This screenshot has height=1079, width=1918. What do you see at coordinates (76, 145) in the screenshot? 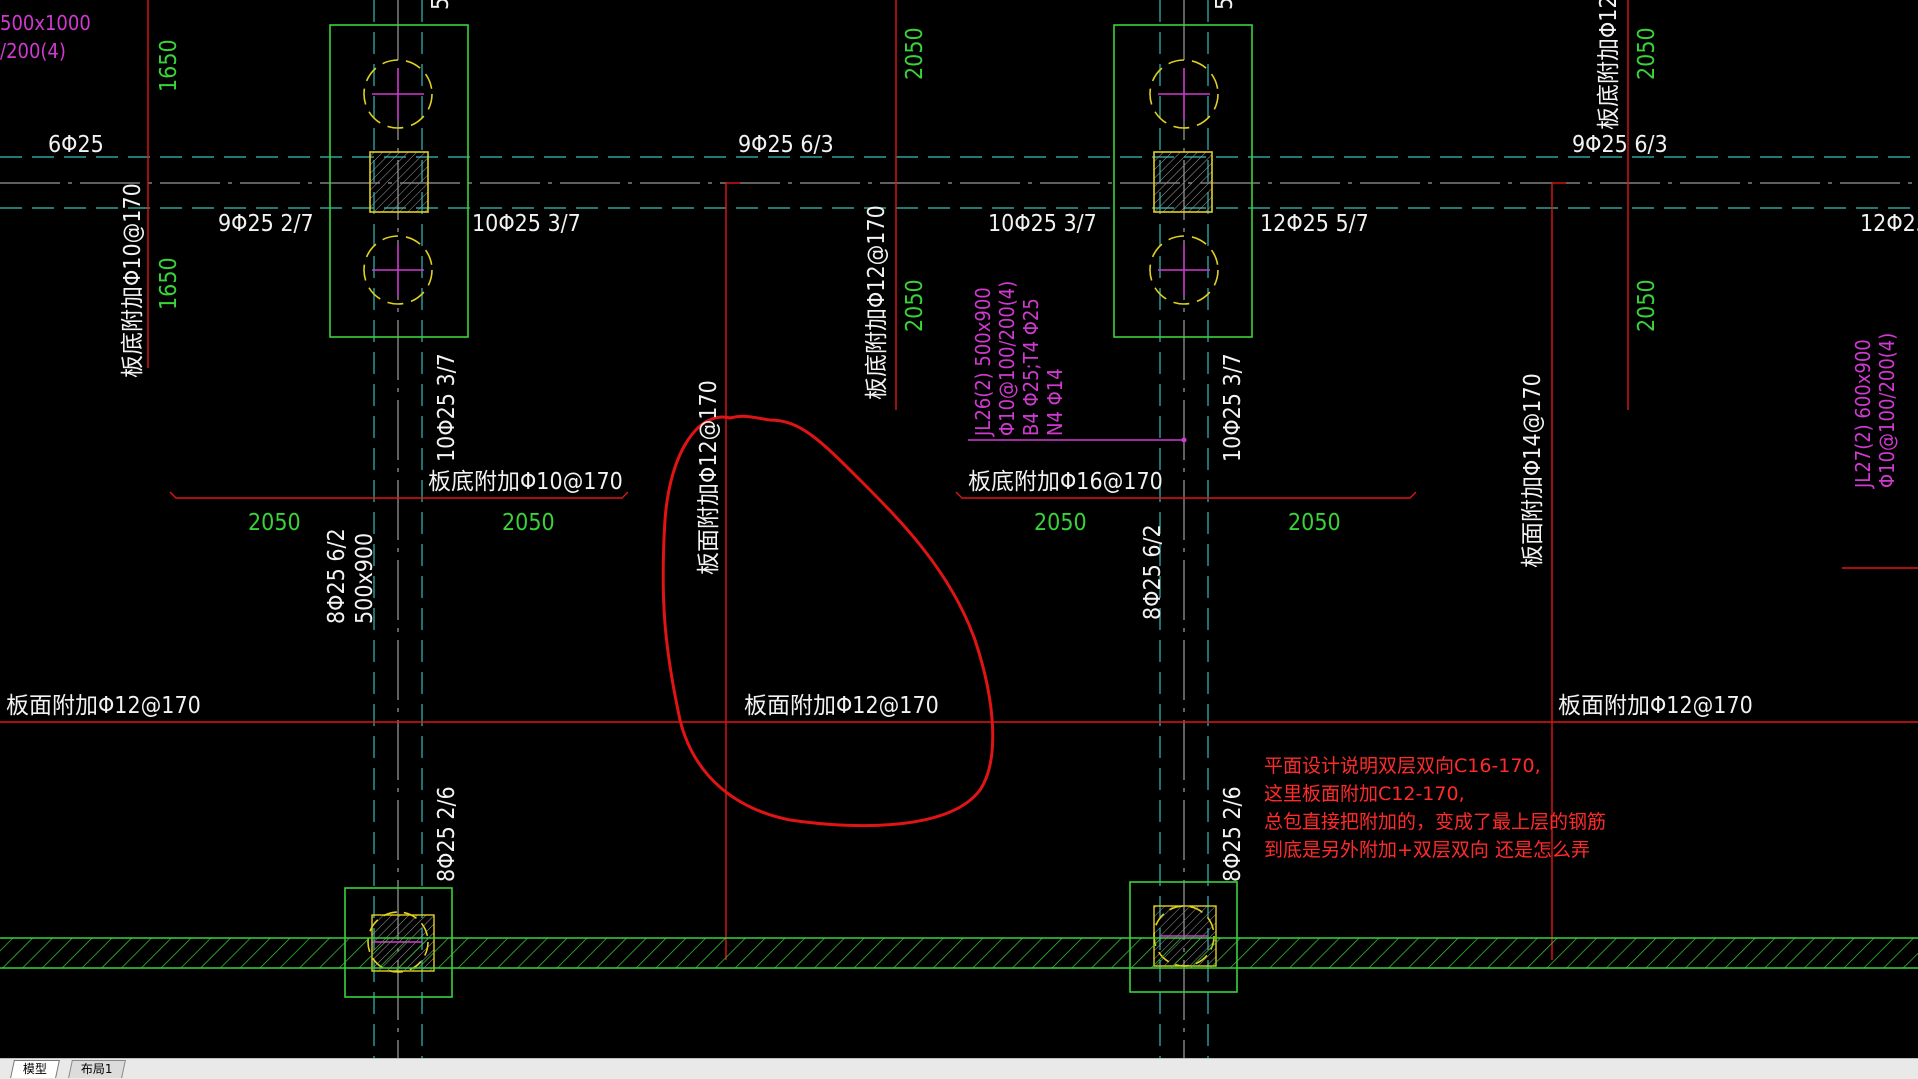
I see `rebar-top-left: 6Φ25` at bounding box center [76, 145].